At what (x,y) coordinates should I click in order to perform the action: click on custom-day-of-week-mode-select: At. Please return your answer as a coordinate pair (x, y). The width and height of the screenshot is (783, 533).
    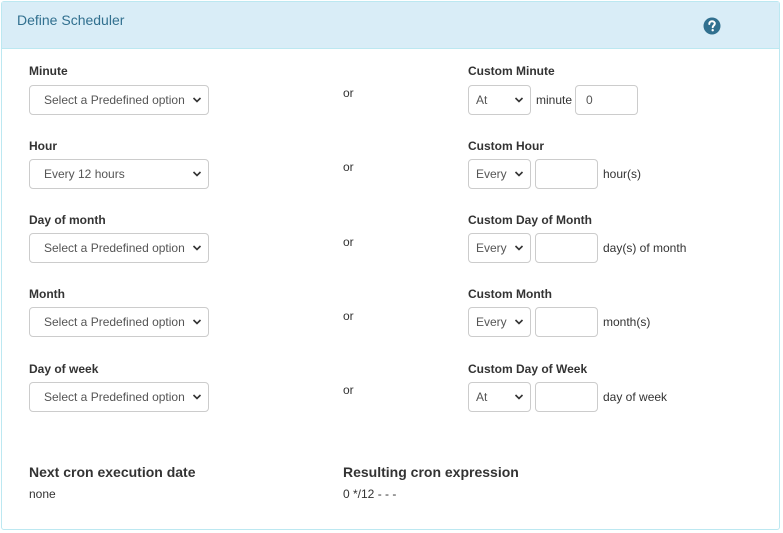
    Looking at the image, I should click on (499, 397).